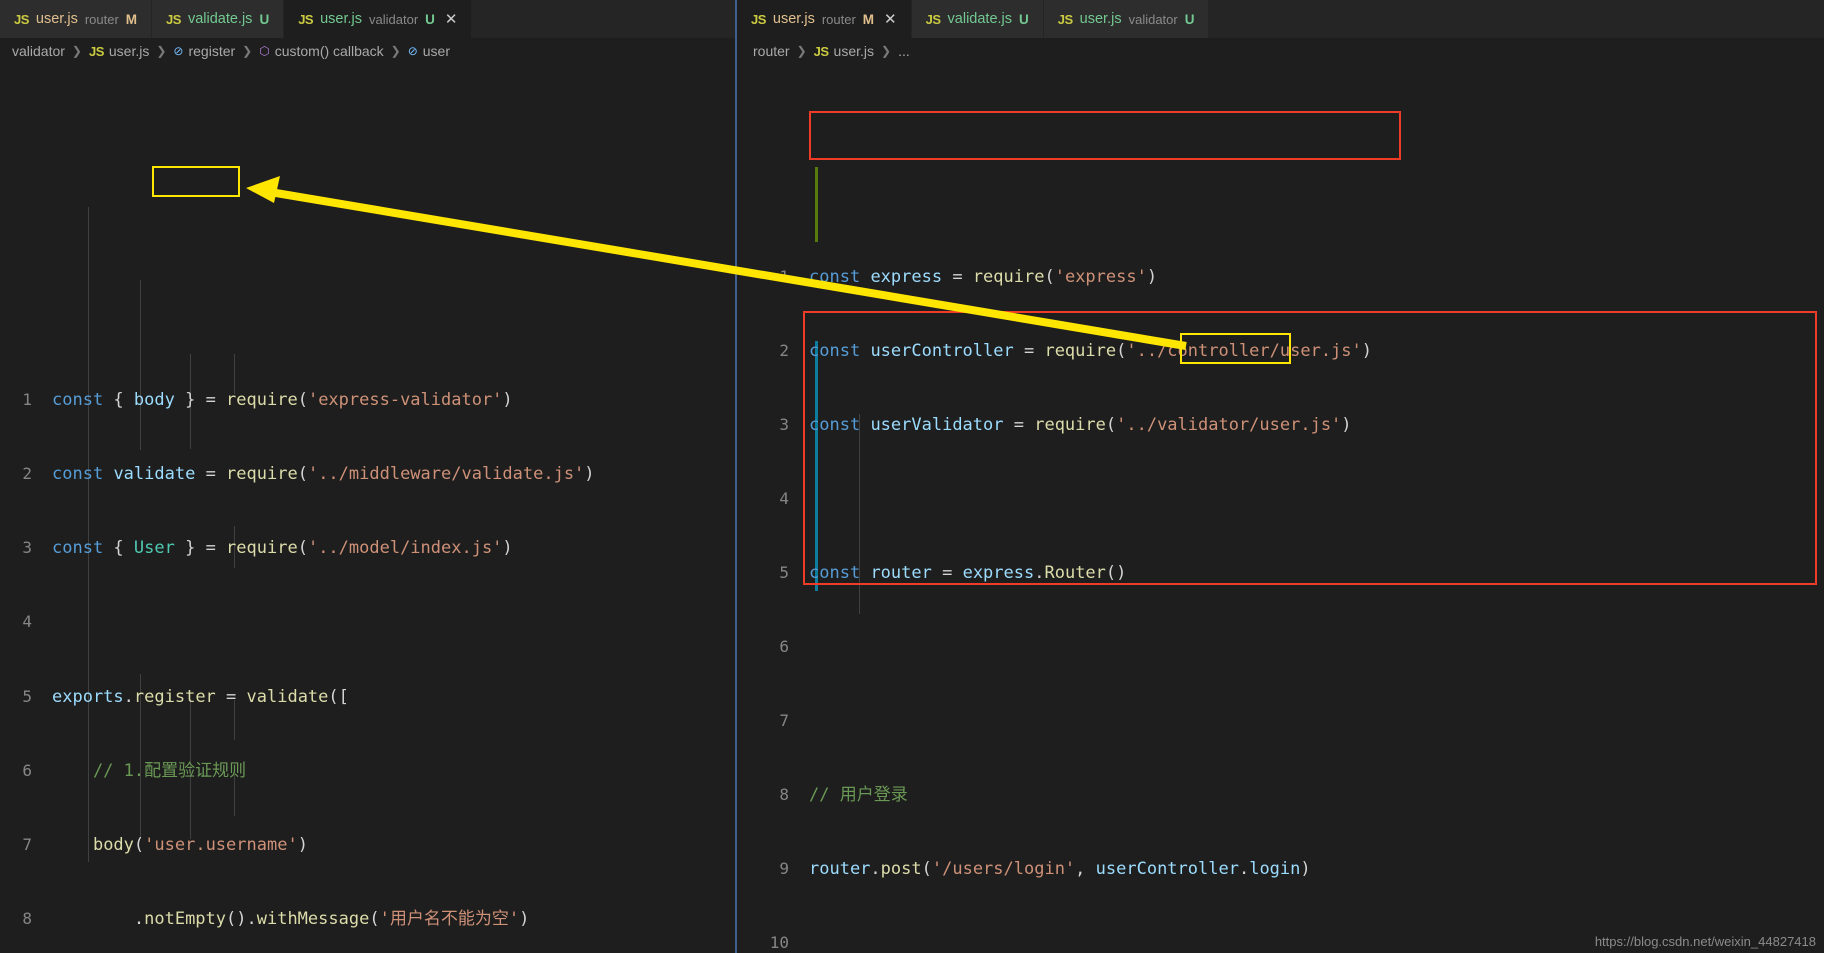 The height and width of the screenshot is (953, 1824). What do you see at coordinates (200, 696) in the screenshot?
I see `code-line: exports.register = validate([` at bounding box center [200, 696].